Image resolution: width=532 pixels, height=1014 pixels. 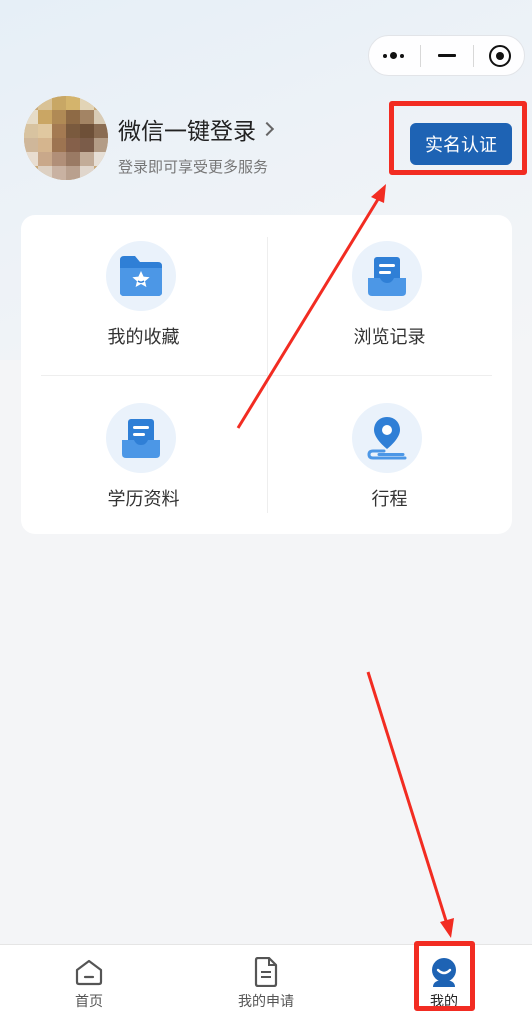 What do you see at coordinates (447, 928) in the screenshot?
I see `annotation-arrowhead-down` at bounding box center [447, 928].